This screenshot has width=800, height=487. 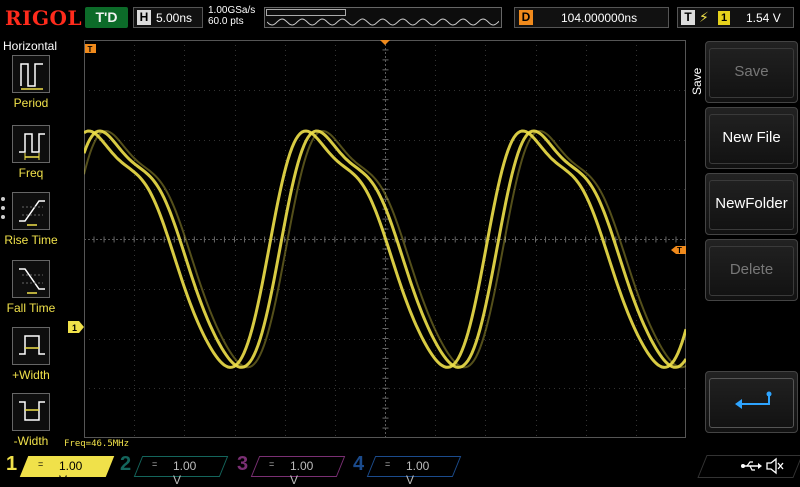 I want to click on save-button-label: Save, so click(x=751, y=71).